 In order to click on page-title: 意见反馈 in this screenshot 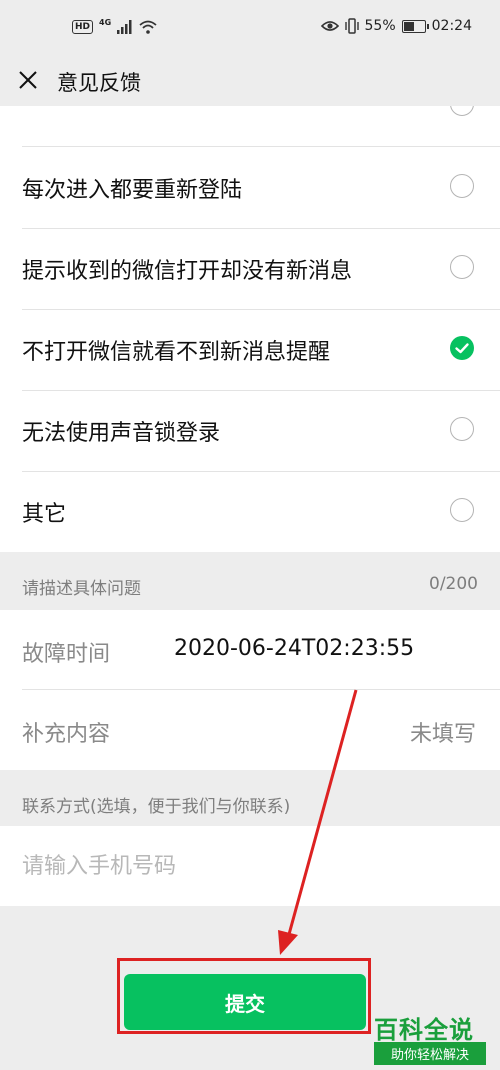, I will do `click(99, 83)`.